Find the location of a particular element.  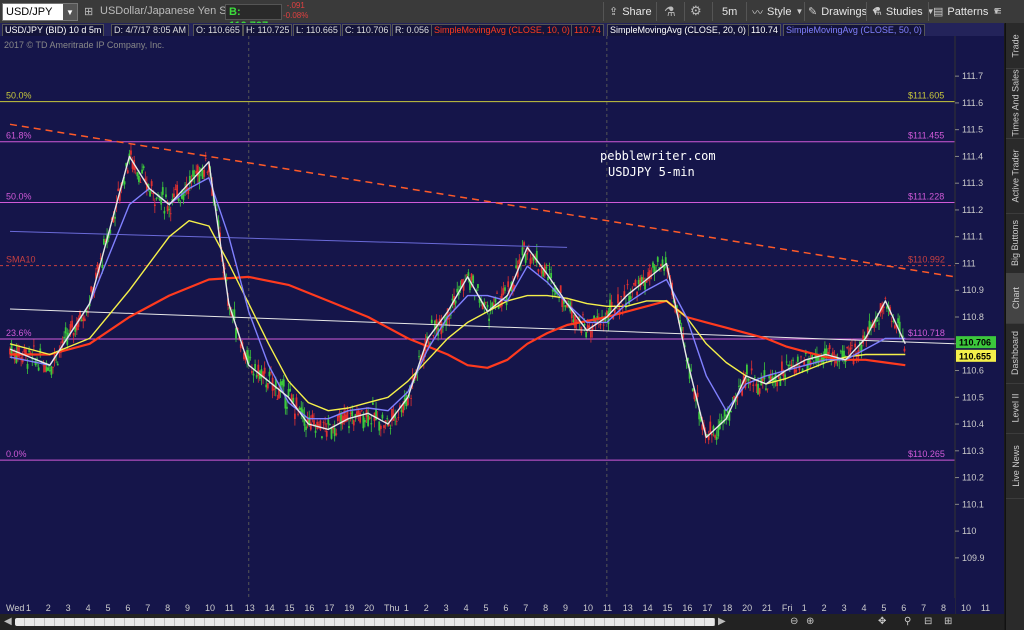

x-tick-label: 21 is located at coordinates (767, 608).